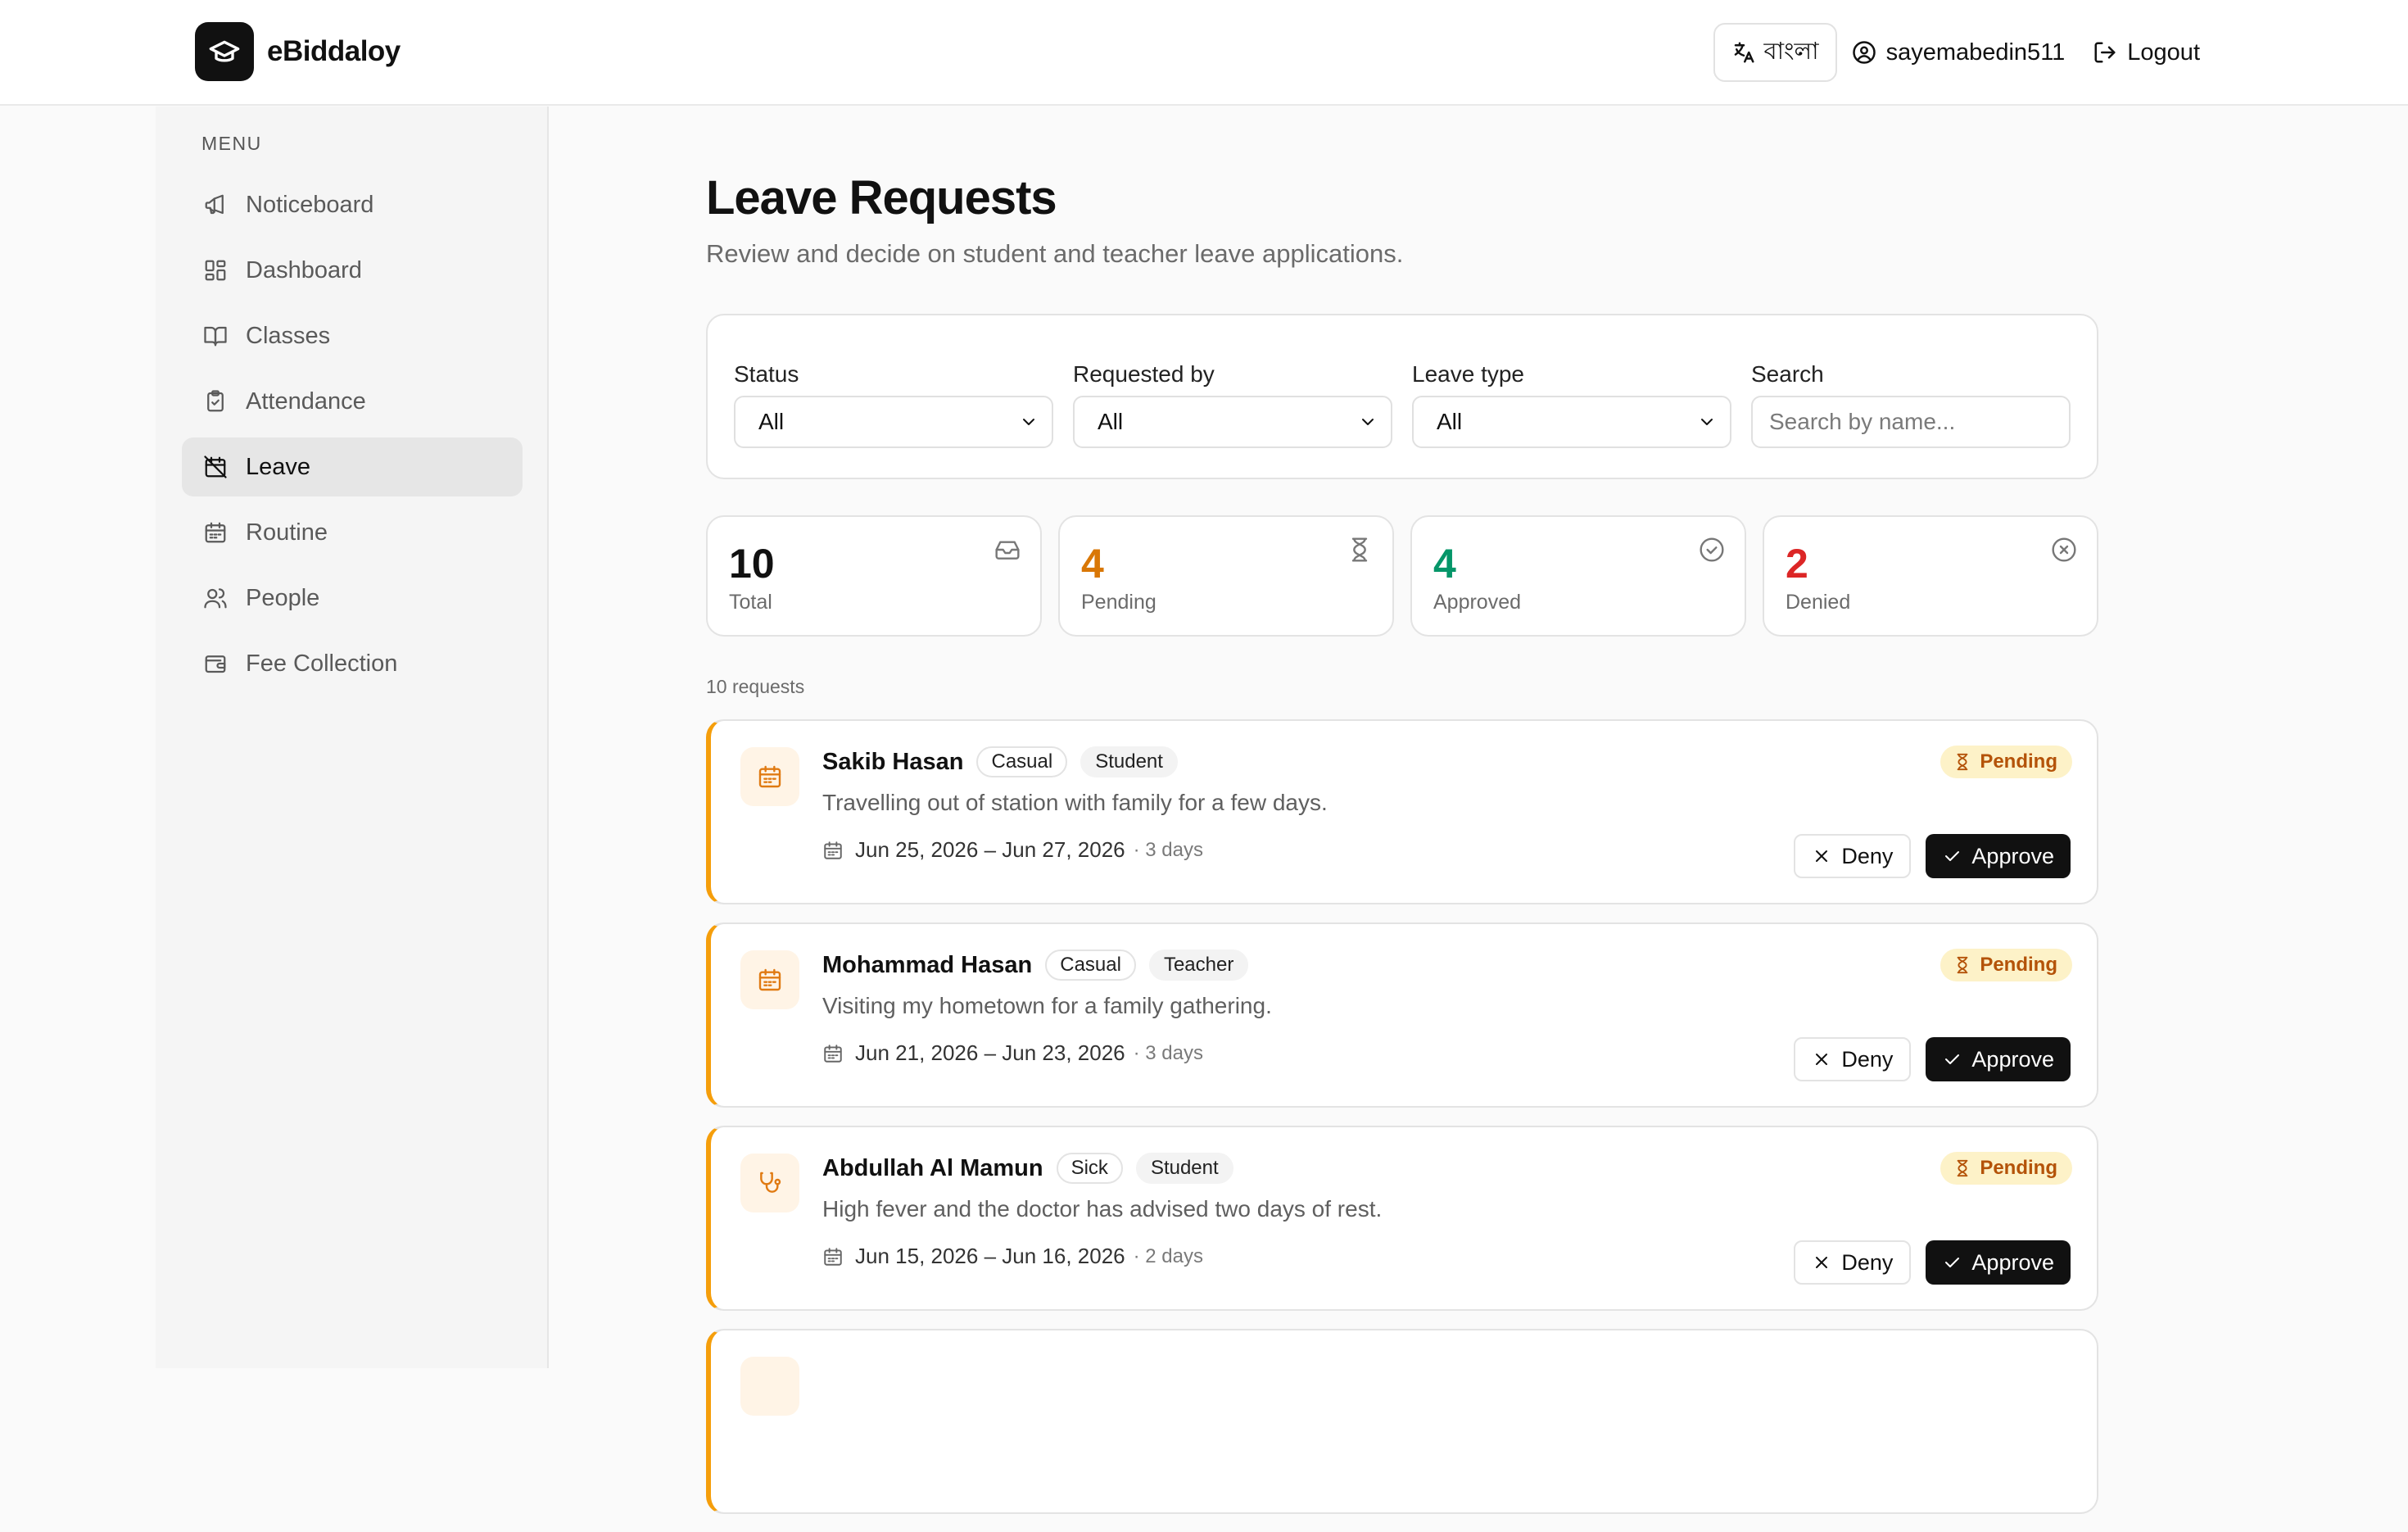 This screenshot has height=1532, width=2408. I want to click on close-icon, so click(1821, 1262).